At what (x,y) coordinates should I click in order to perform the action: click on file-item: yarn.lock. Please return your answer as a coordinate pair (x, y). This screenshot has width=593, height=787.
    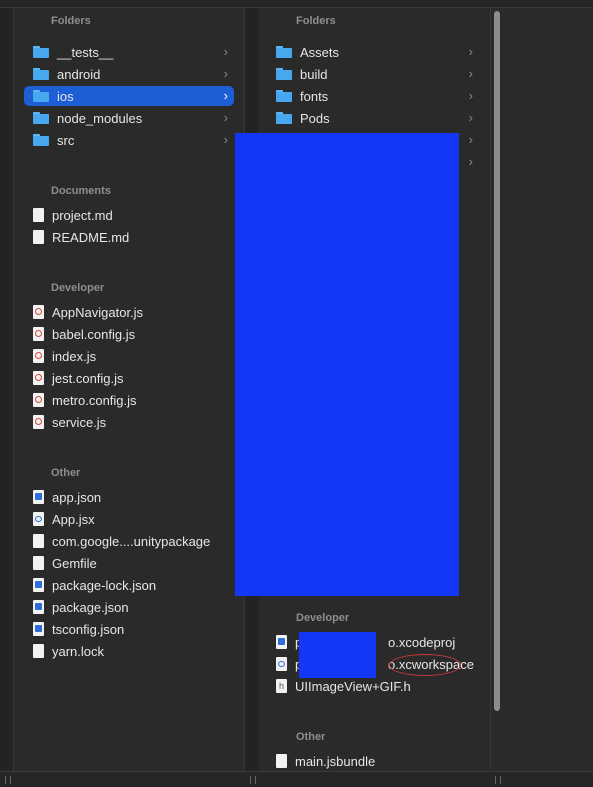
    Looking at the image, I should click on (129, 651).